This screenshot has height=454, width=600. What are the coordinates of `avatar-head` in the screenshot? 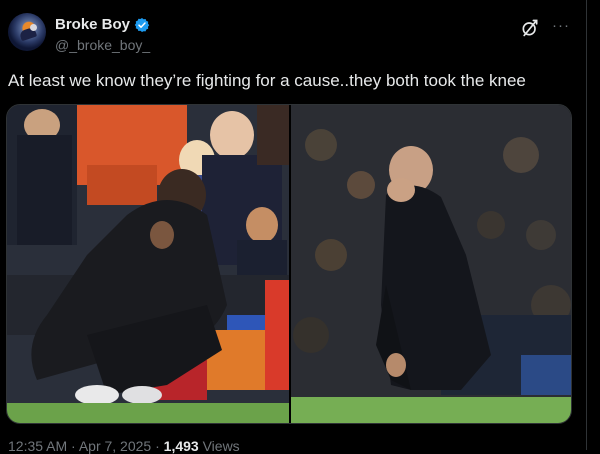 It's located at (33, 27).